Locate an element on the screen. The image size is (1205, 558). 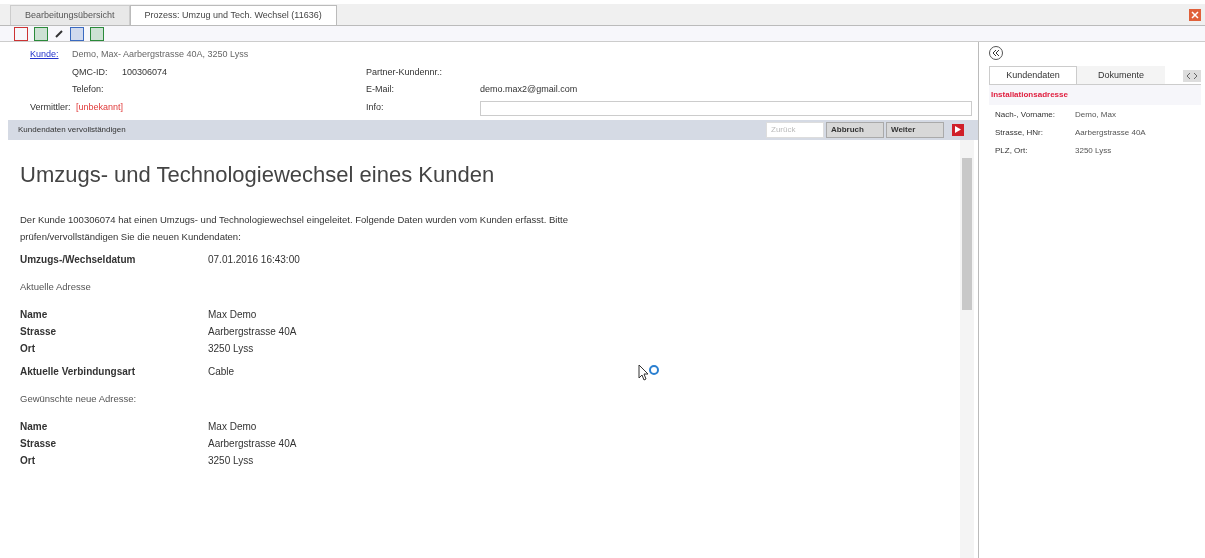
field-value: Cable is located at coordinates (221, 371).